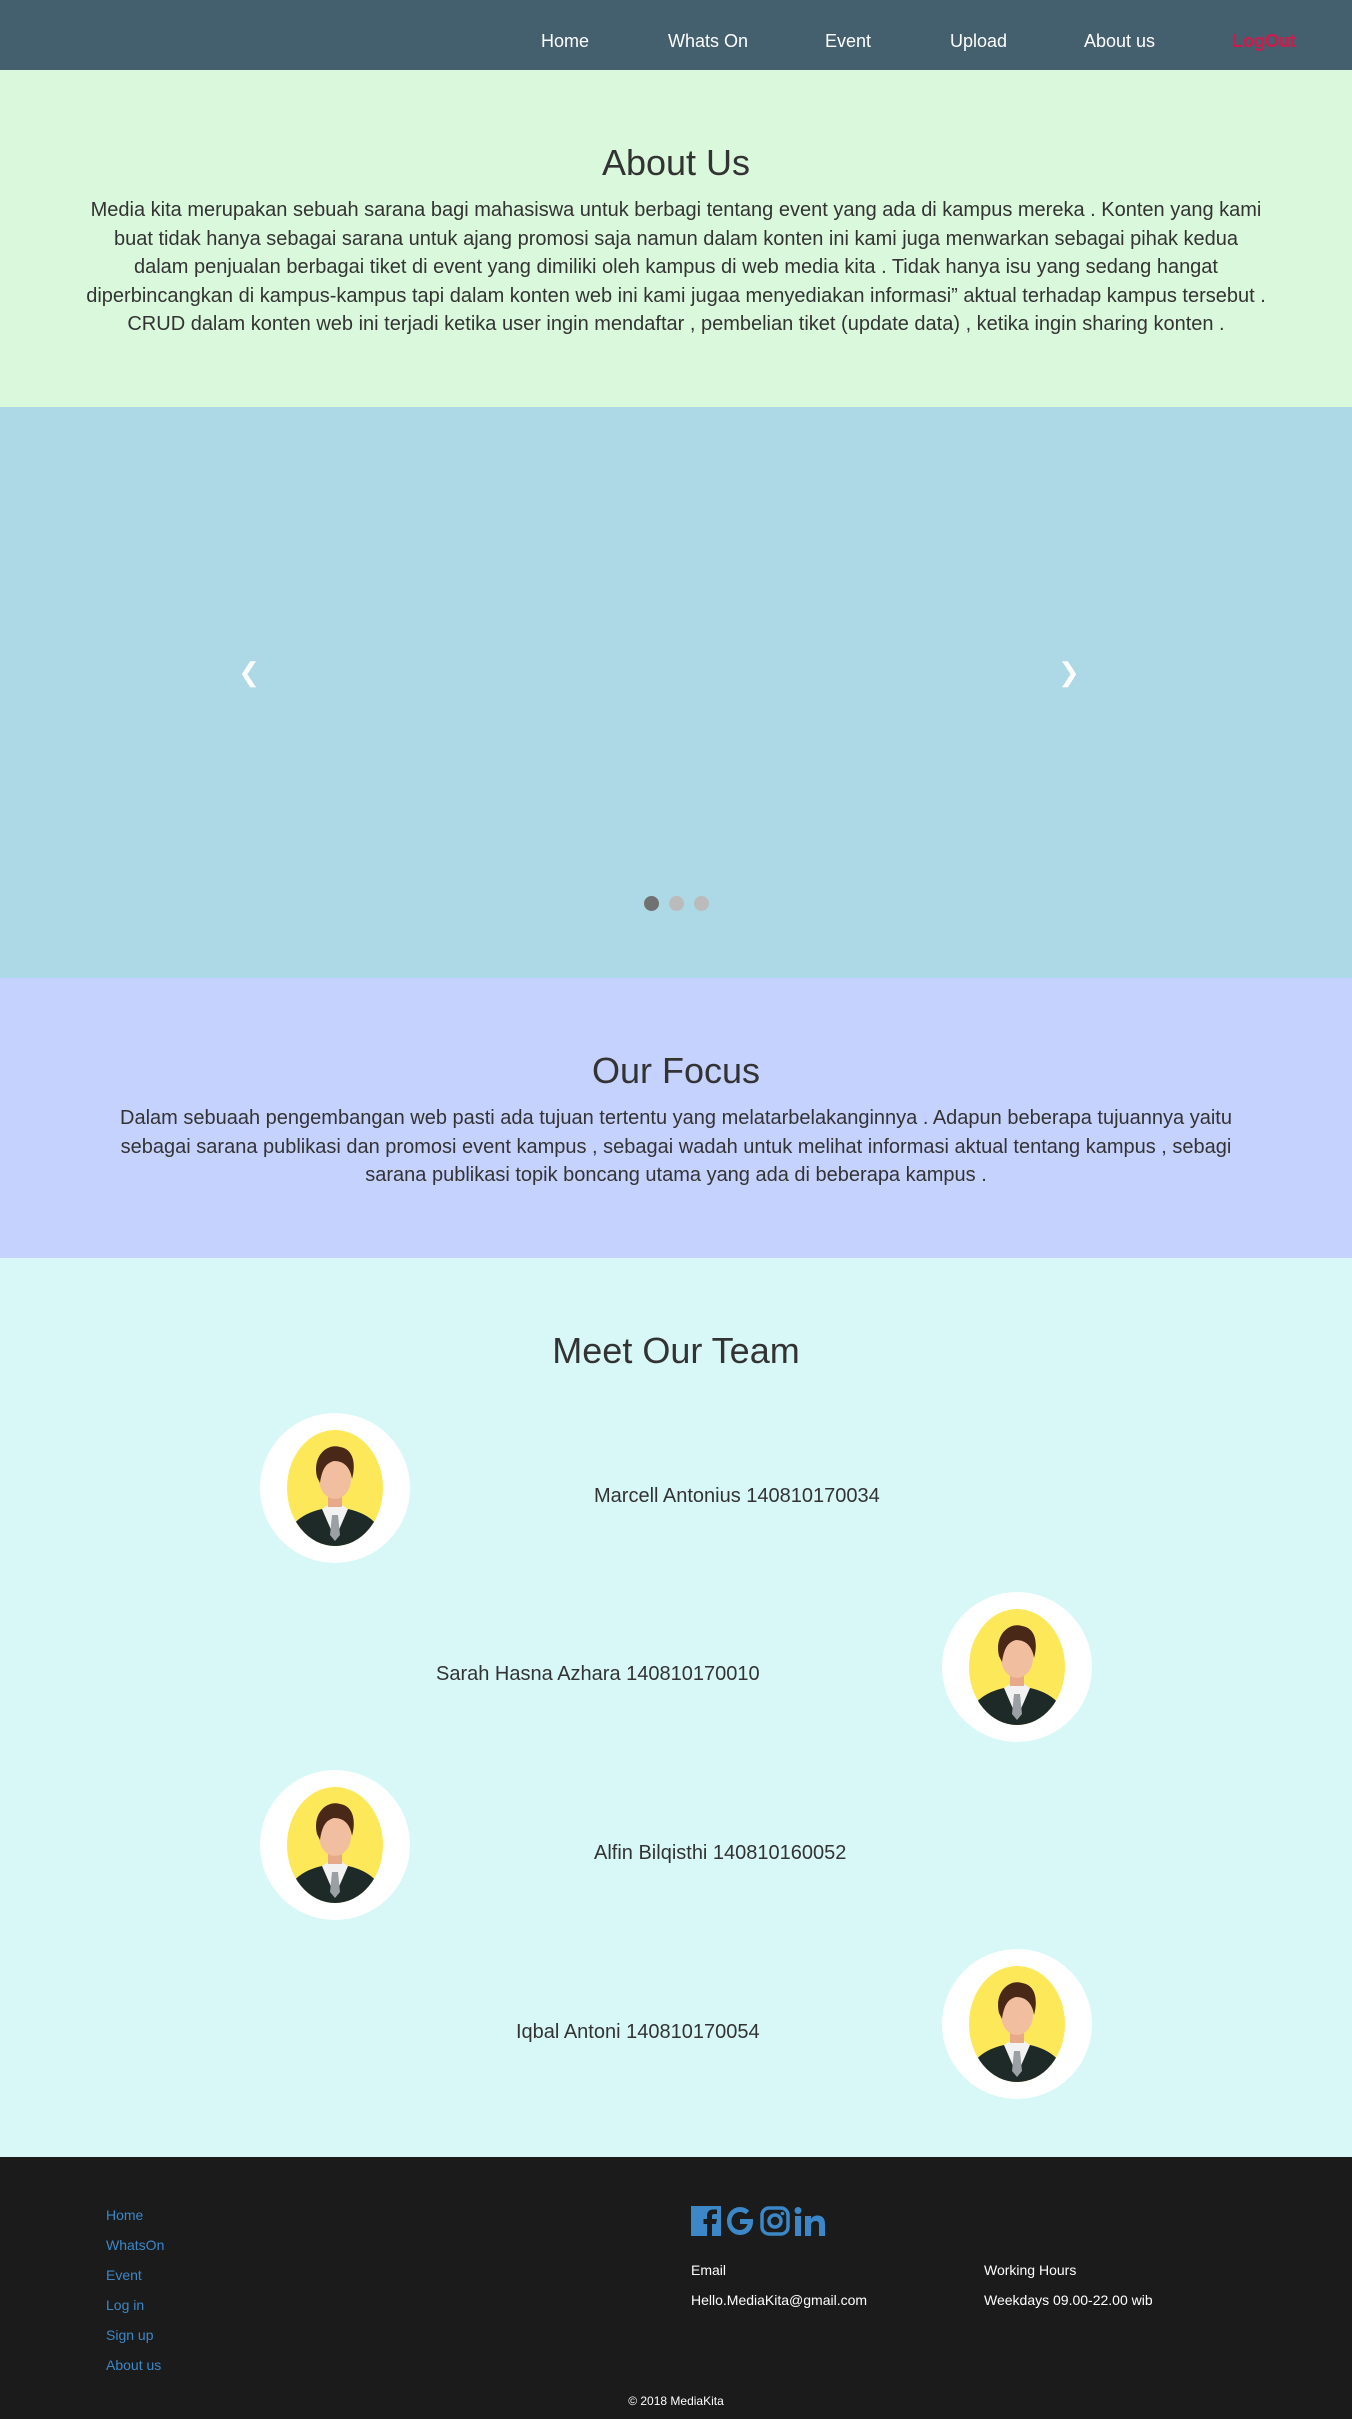  Describe the element at coordinates (638, 2032) in the screenshot. I see `team-member-name: Iqbal Antoni 140810170054` at that location.